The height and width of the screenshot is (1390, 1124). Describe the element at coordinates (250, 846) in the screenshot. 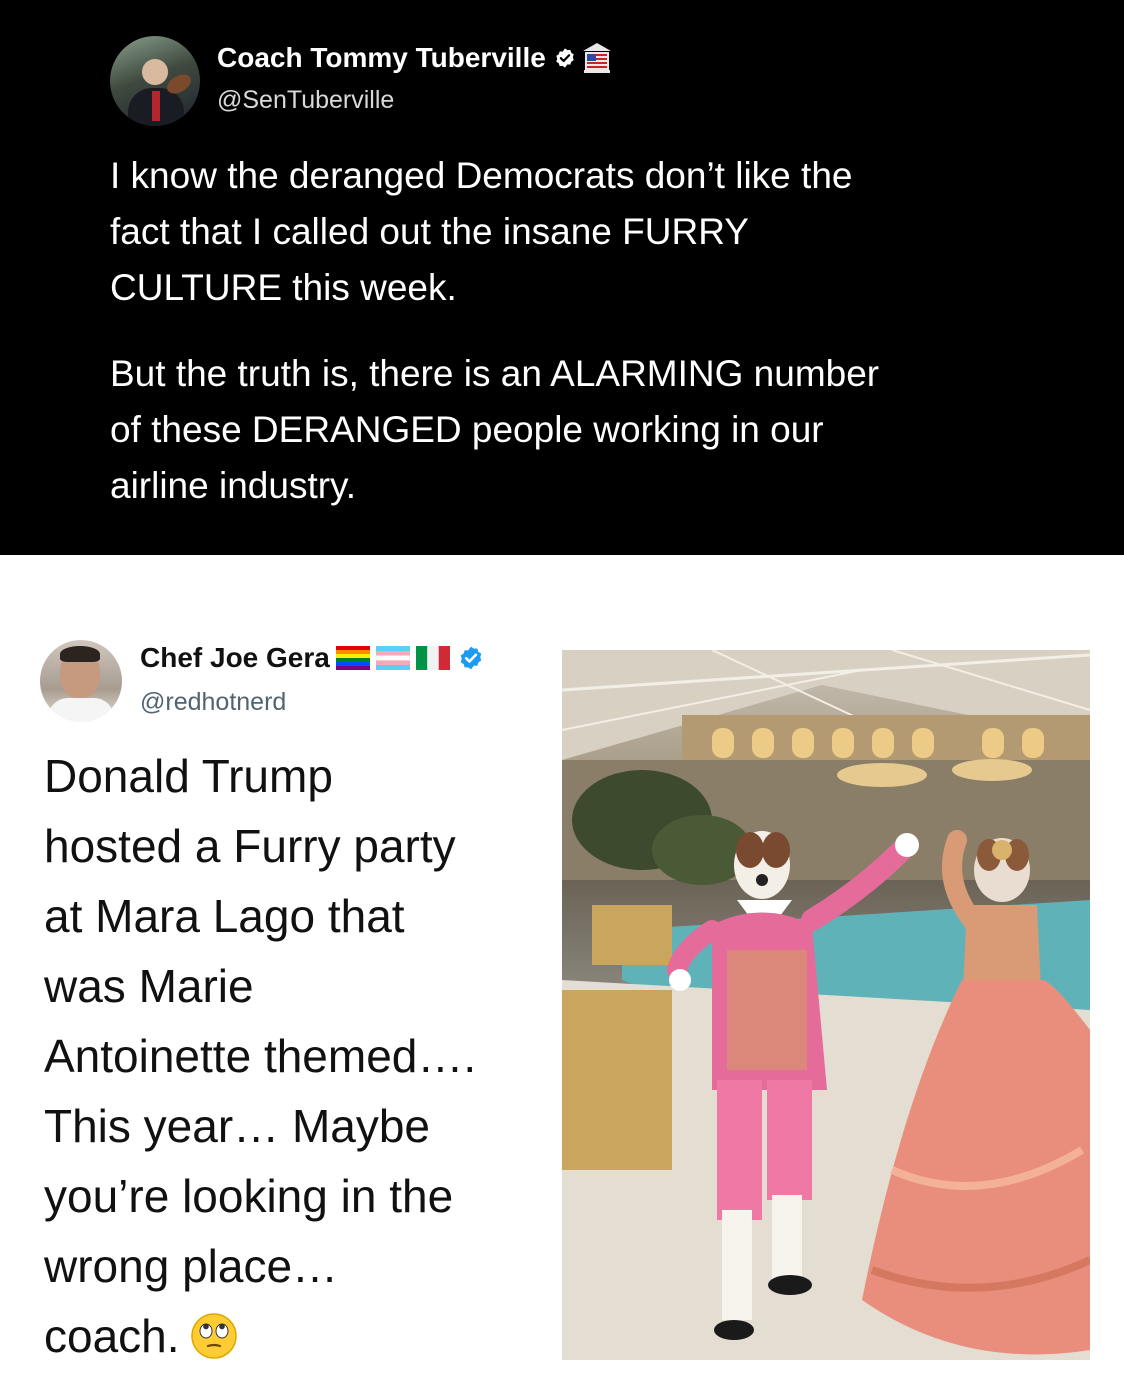

I see `tweet-text-line: hosted a Furry party` at that location.